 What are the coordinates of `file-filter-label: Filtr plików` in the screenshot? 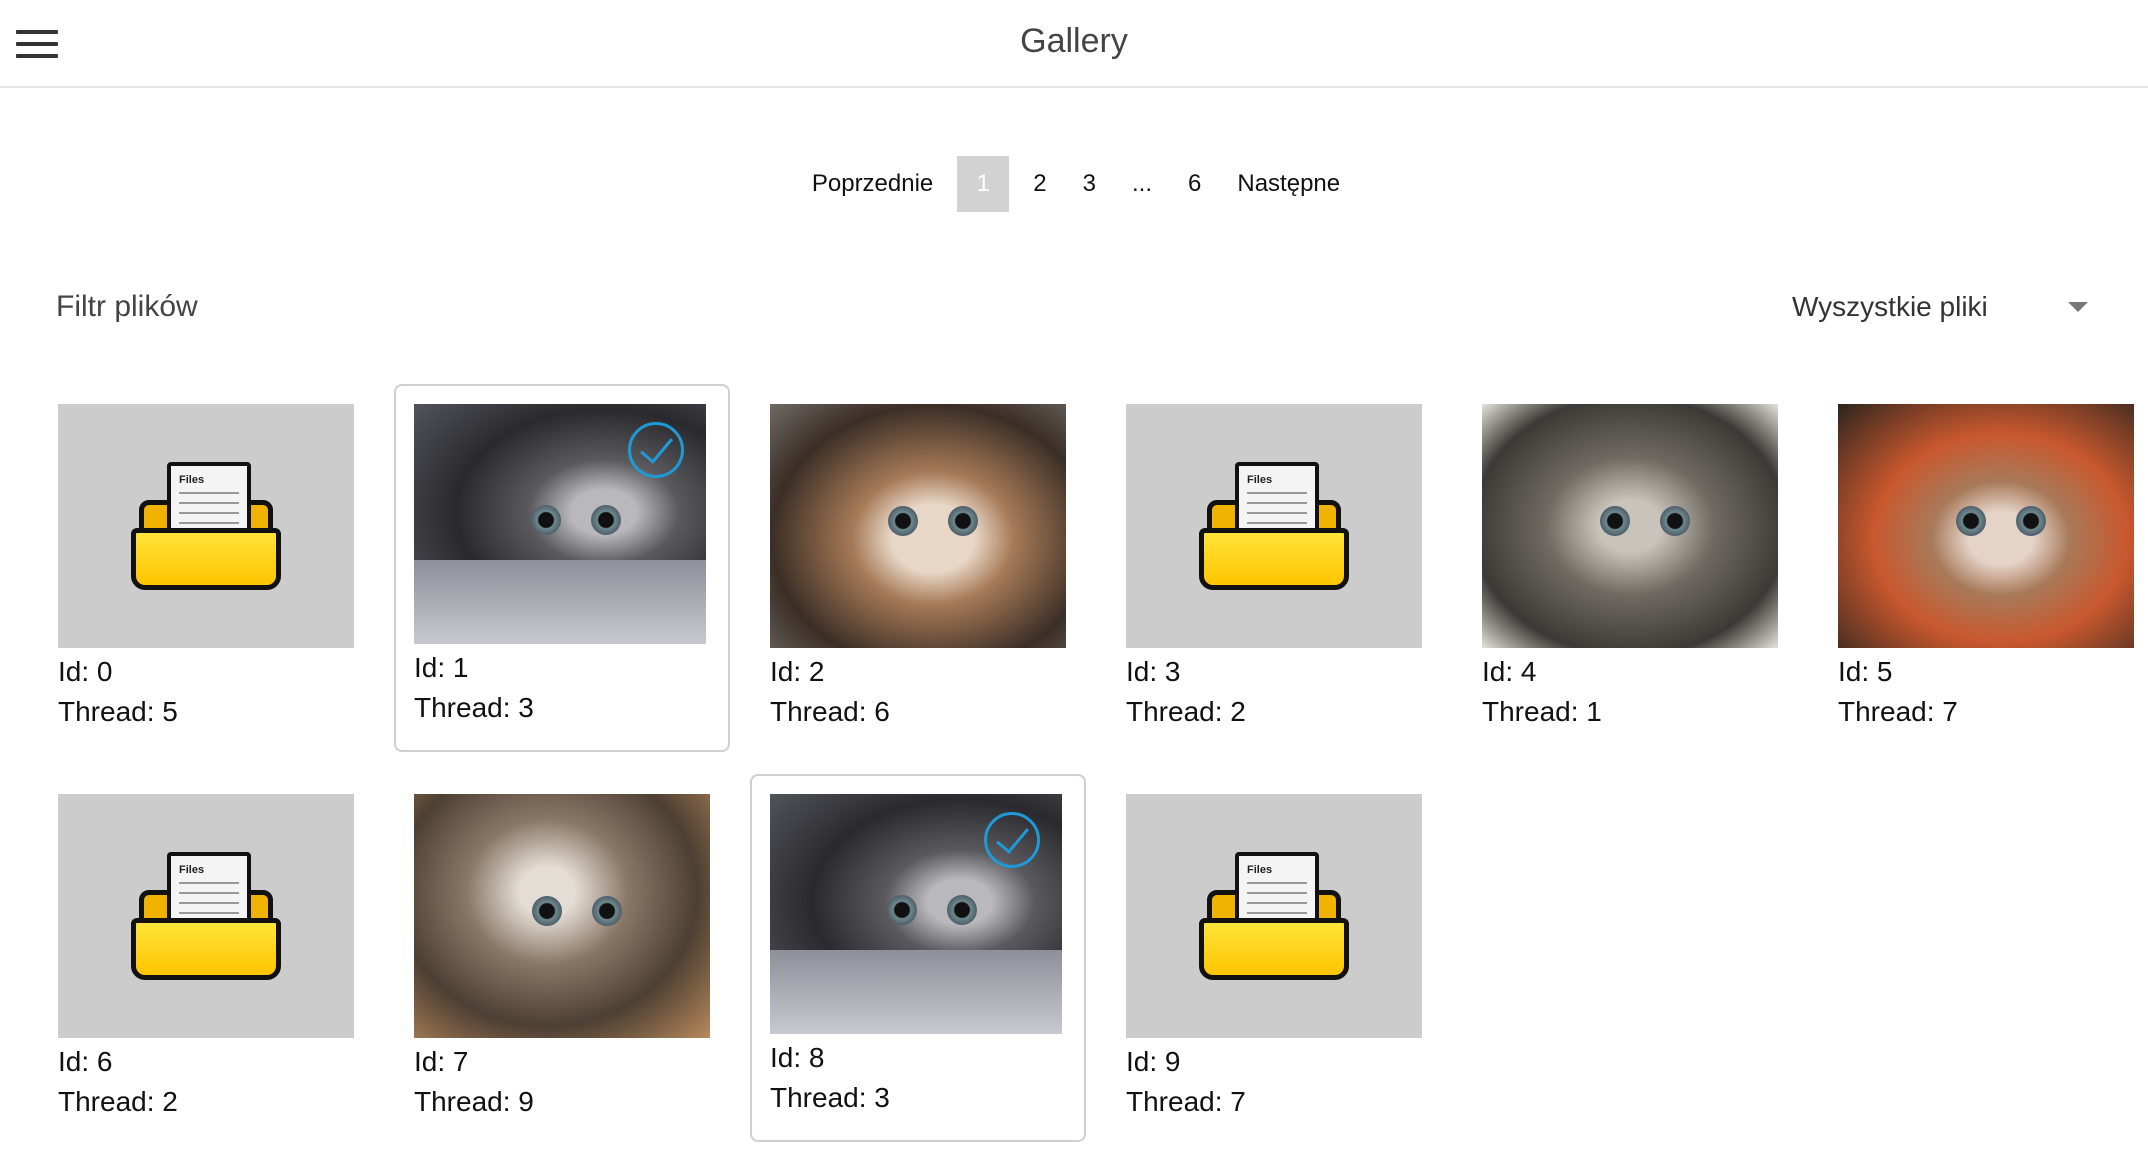 It's located at (127, 306).